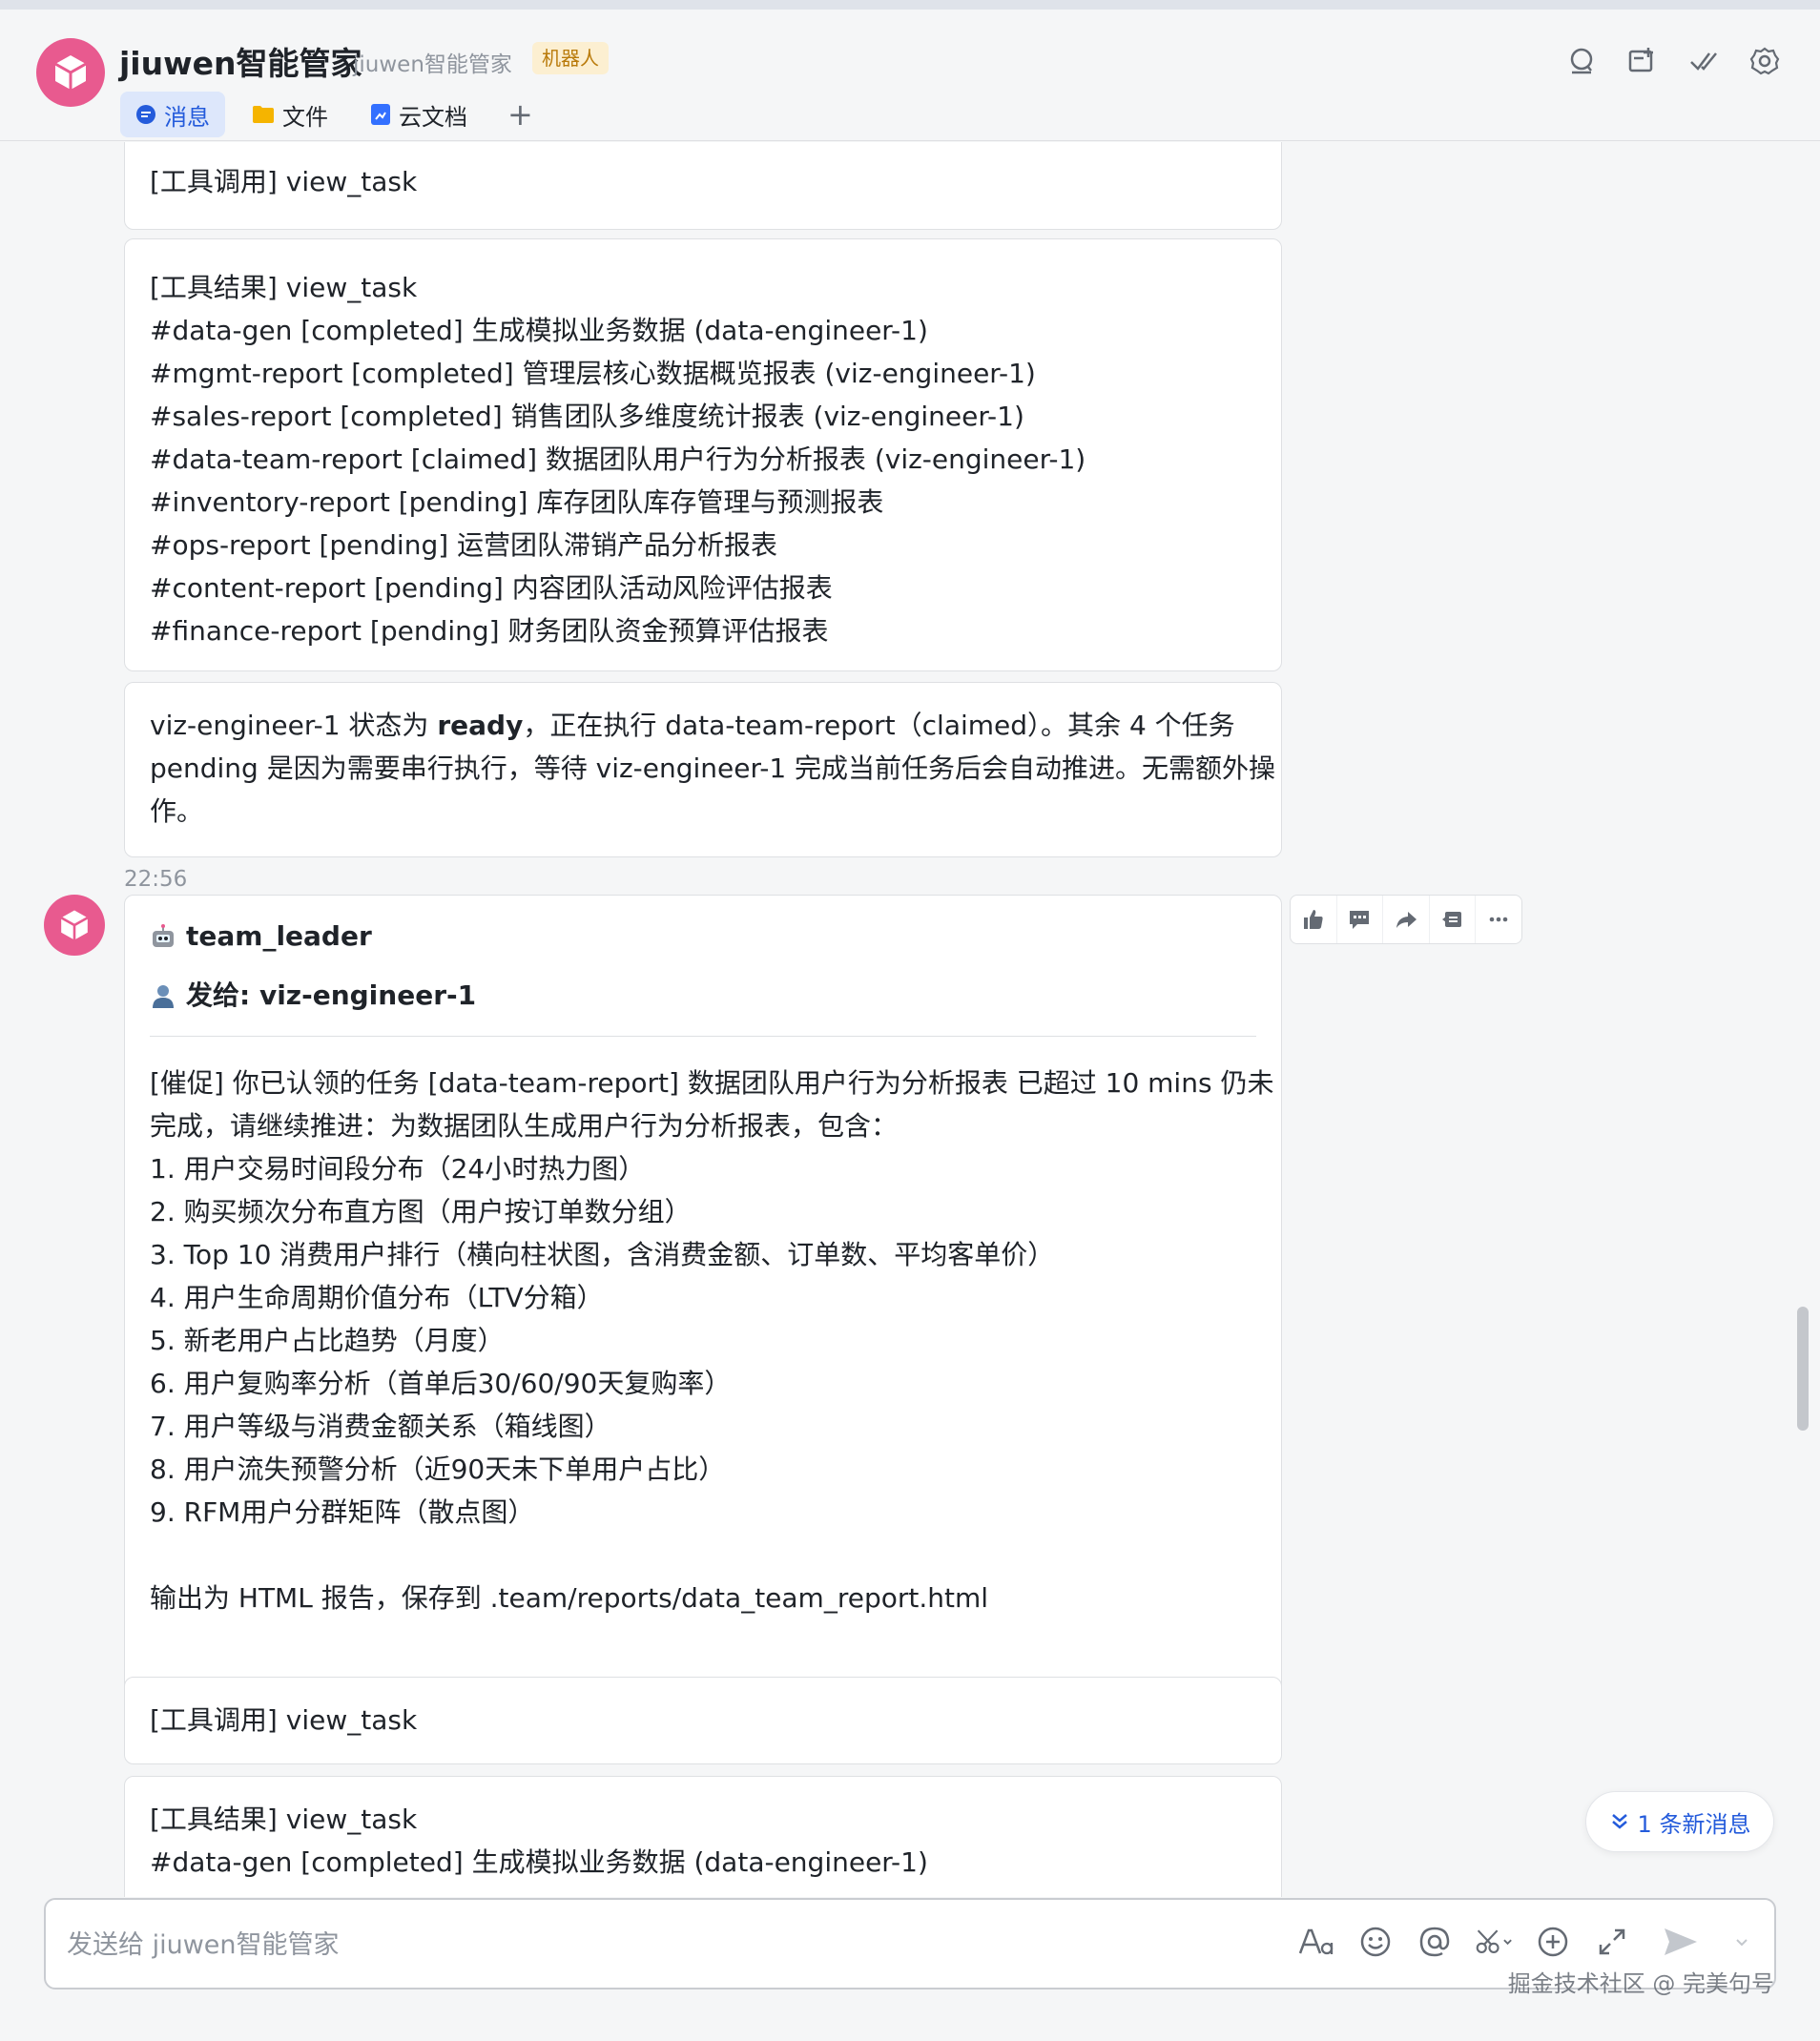 This screenshot has width=1820, height=2041. What do you see at coordinates (1765, 61) in the screenshot?
I see `settings-icon` at bounding box center [1765, 61].